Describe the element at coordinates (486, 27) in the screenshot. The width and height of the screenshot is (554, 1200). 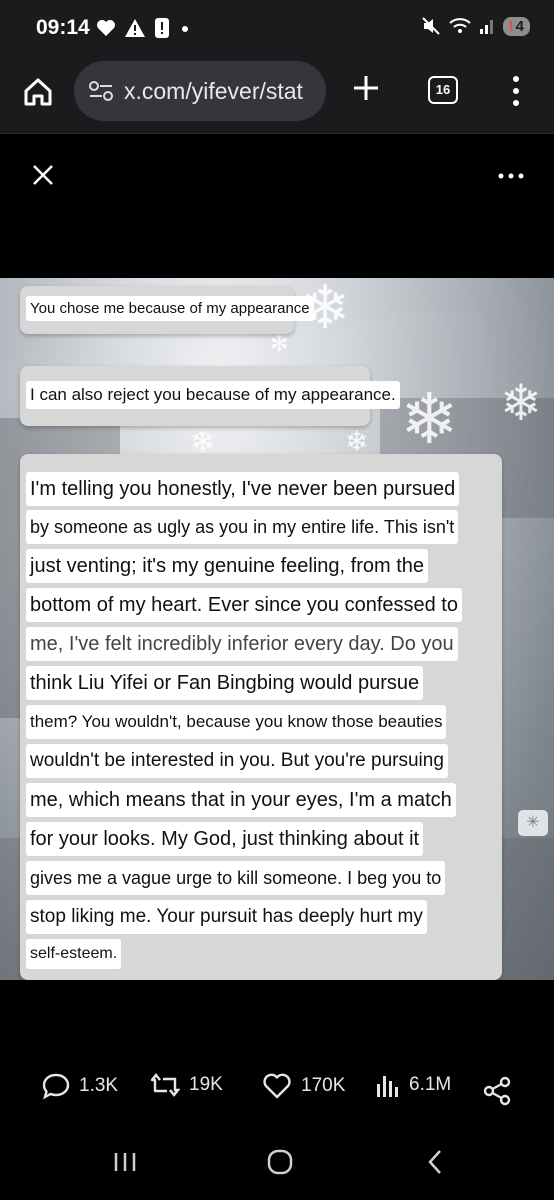
I see `signal-icon` at that location.